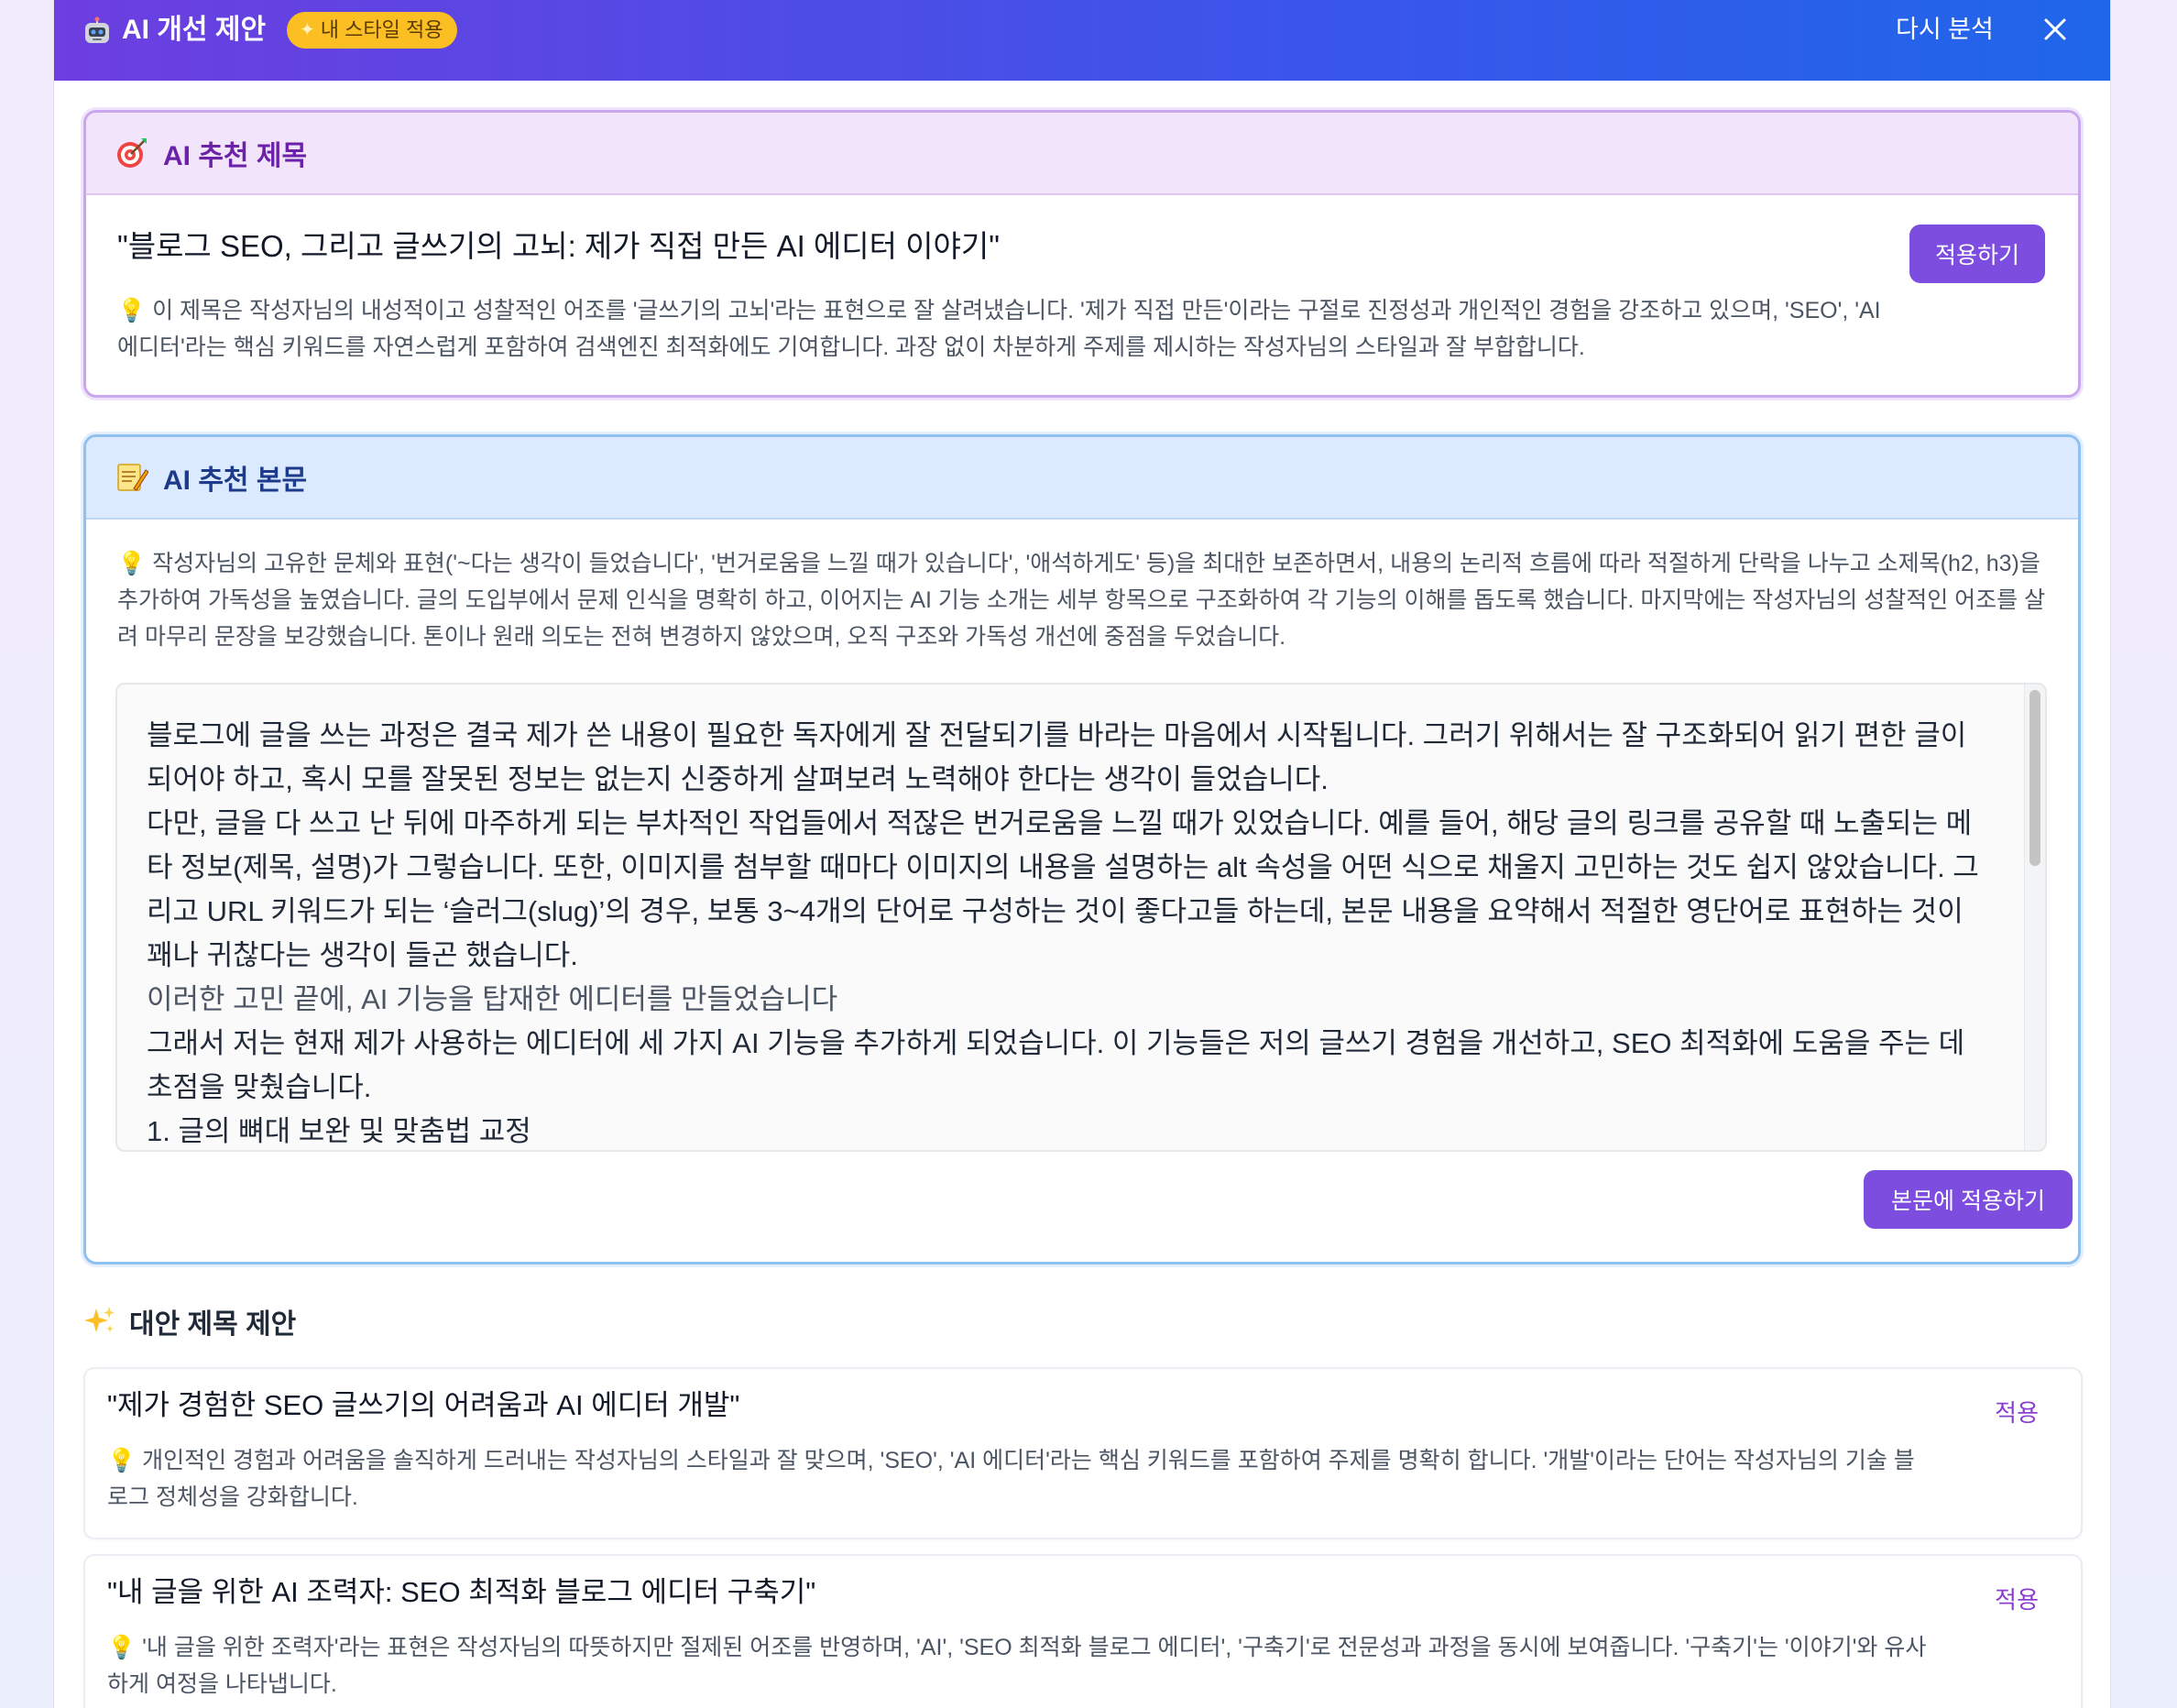 This screenshot has height=1708, width=2177. Describe the element at coordinates (461, 1592) in the screenshot. I see `alternative-title-text: "내 글을 위한 AI 조력자: SEO 최적화 블로그 에디터 구축기"` at that location.